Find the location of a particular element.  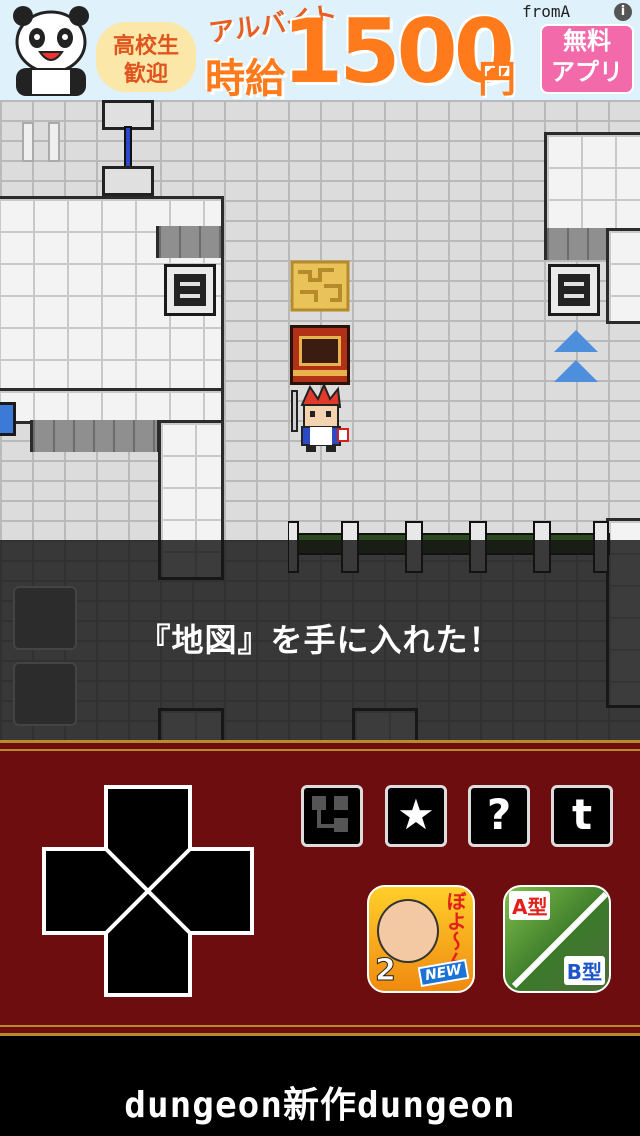

footer: dungeon新作dungeon is located at coordinates (320, 1086).